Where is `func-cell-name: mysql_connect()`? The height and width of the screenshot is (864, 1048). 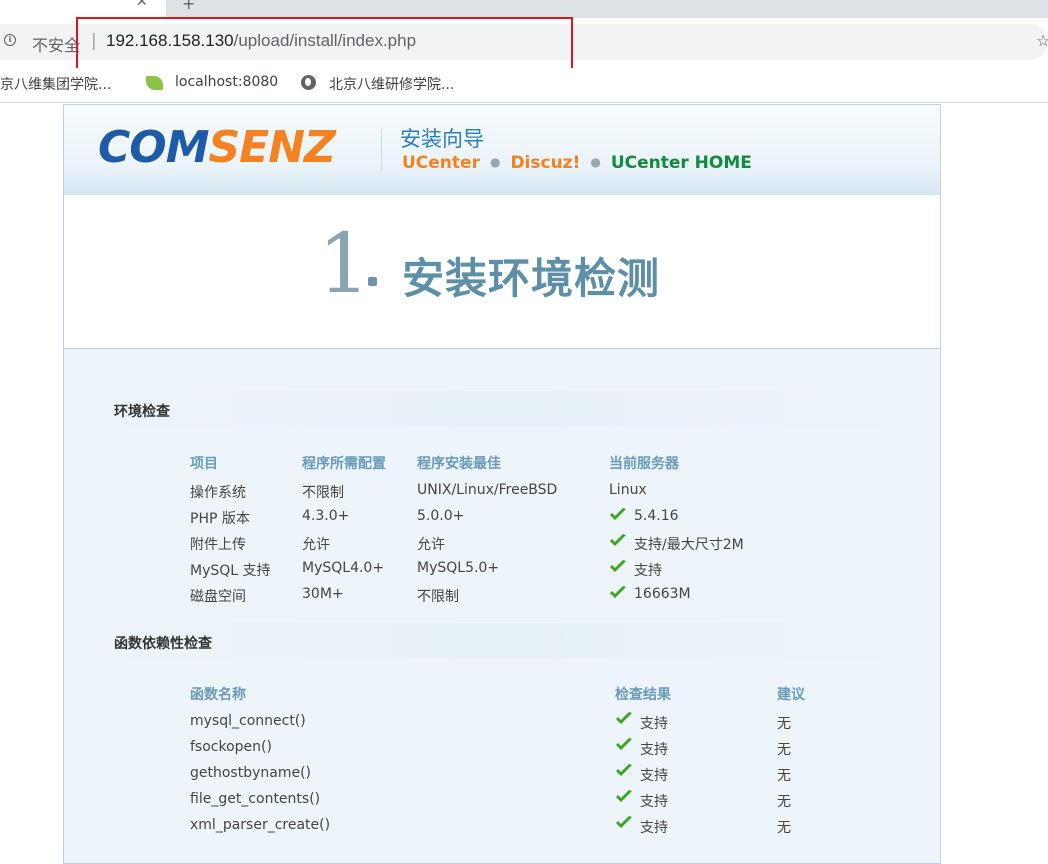
func-cell-name: mysql_connect() is located at coordinates (248, 721).